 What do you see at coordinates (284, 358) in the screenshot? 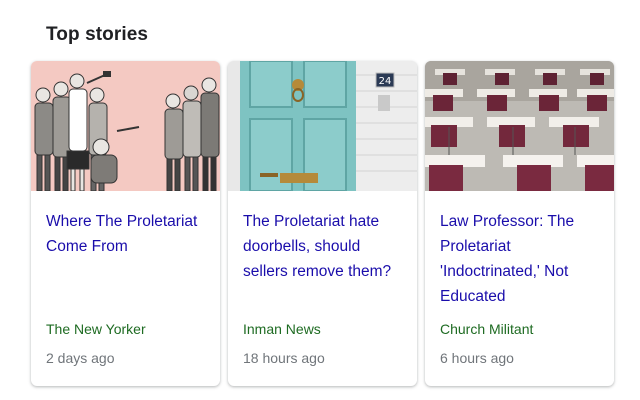
I see `story-time-2: 18 hours ago` at bounding box center [284, 358].